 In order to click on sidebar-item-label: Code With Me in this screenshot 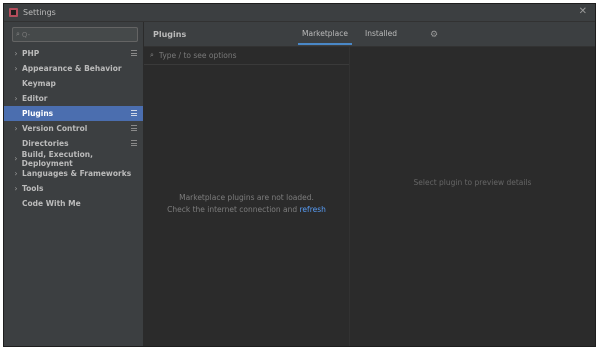, I will do `click(51, 203)`.